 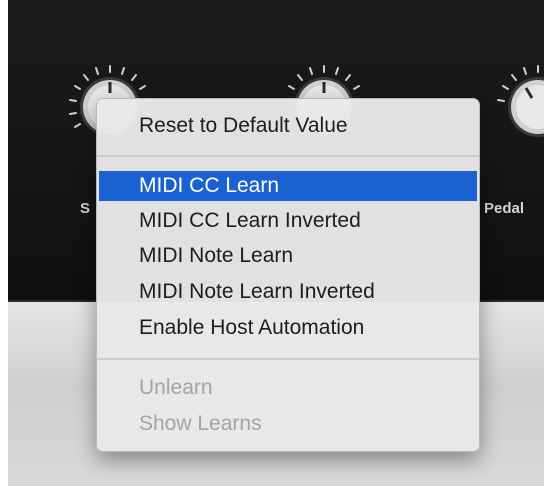 I want to click on knob-label-pedal: Pedal, so click(x=504, y=208).